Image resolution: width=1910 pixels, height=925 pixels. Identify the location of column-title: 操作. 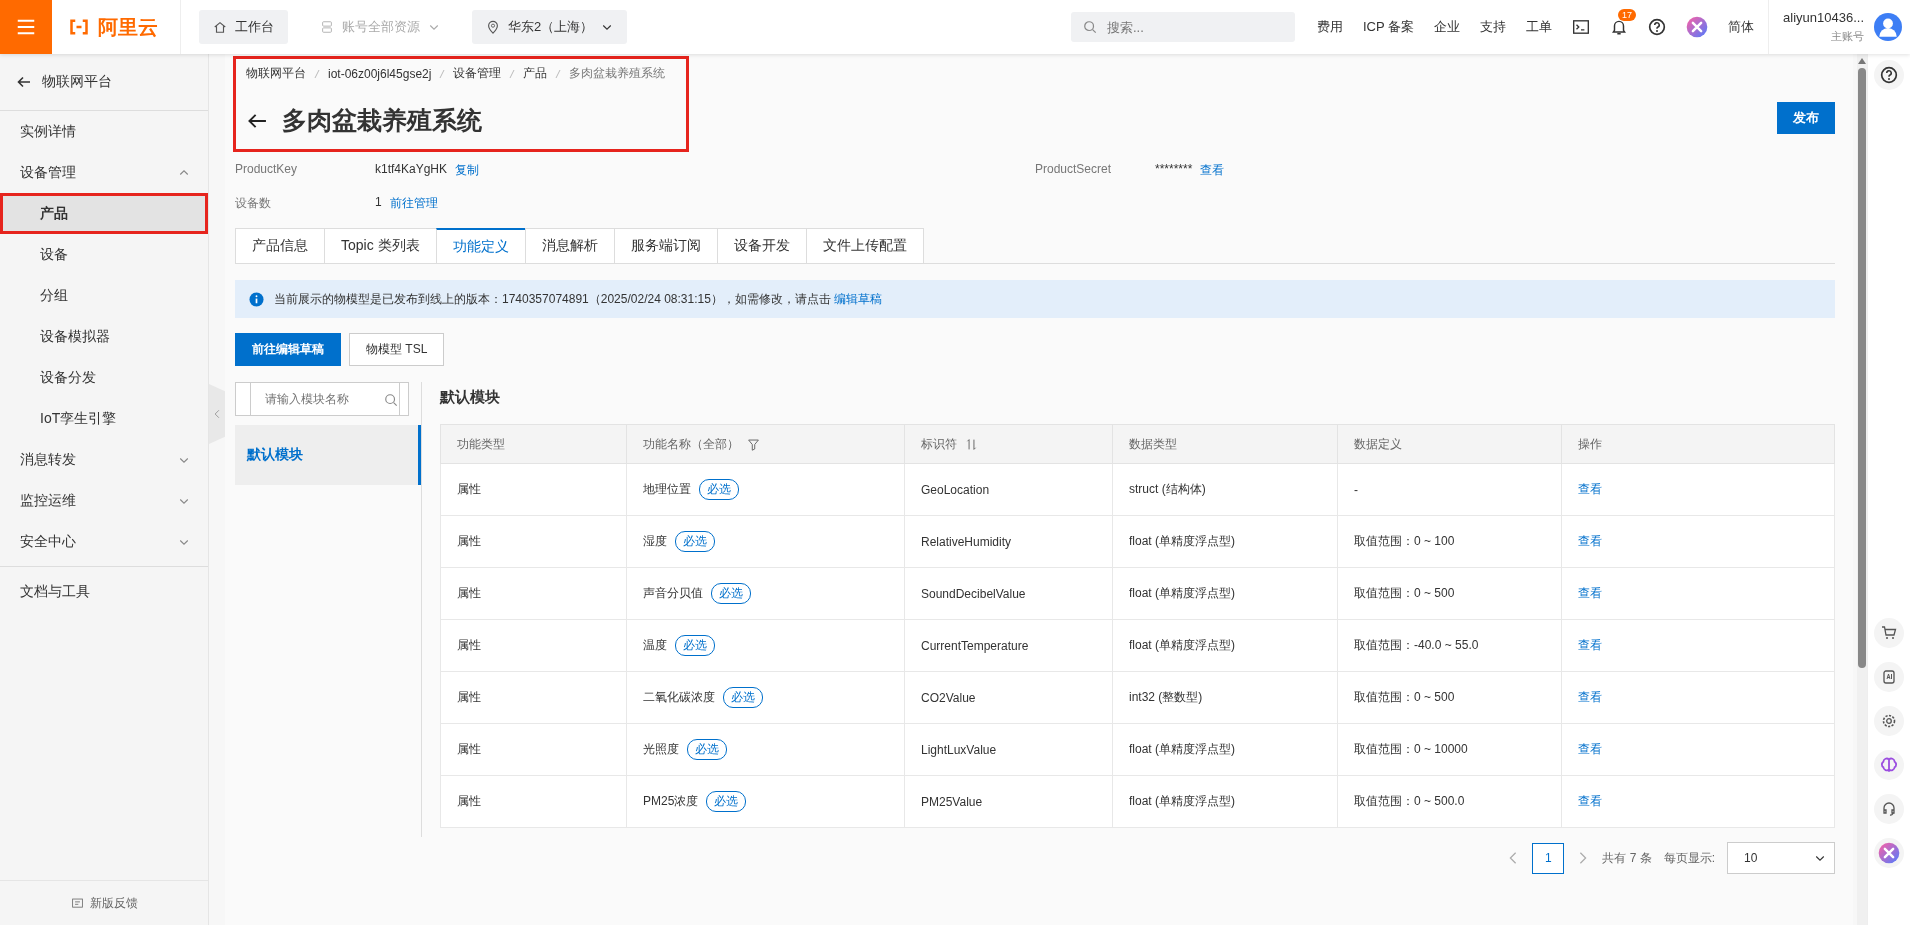
(1590, 444).